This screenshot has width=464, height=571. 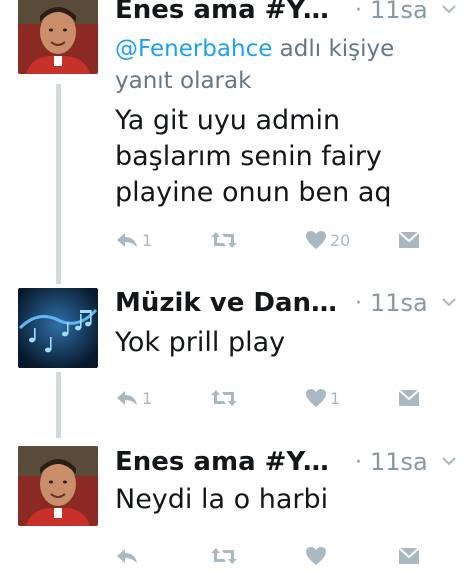 I want to click on like-count: 20, so click(x=340, y=240).